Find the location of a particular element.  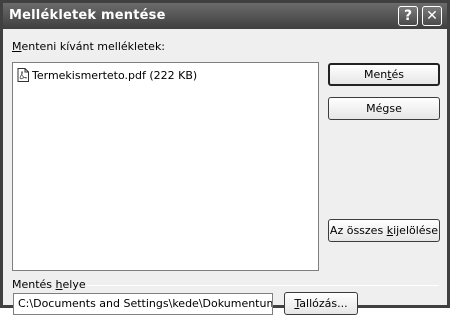

window-title: Mellékletek mentése is located at coordinates (87, 15).